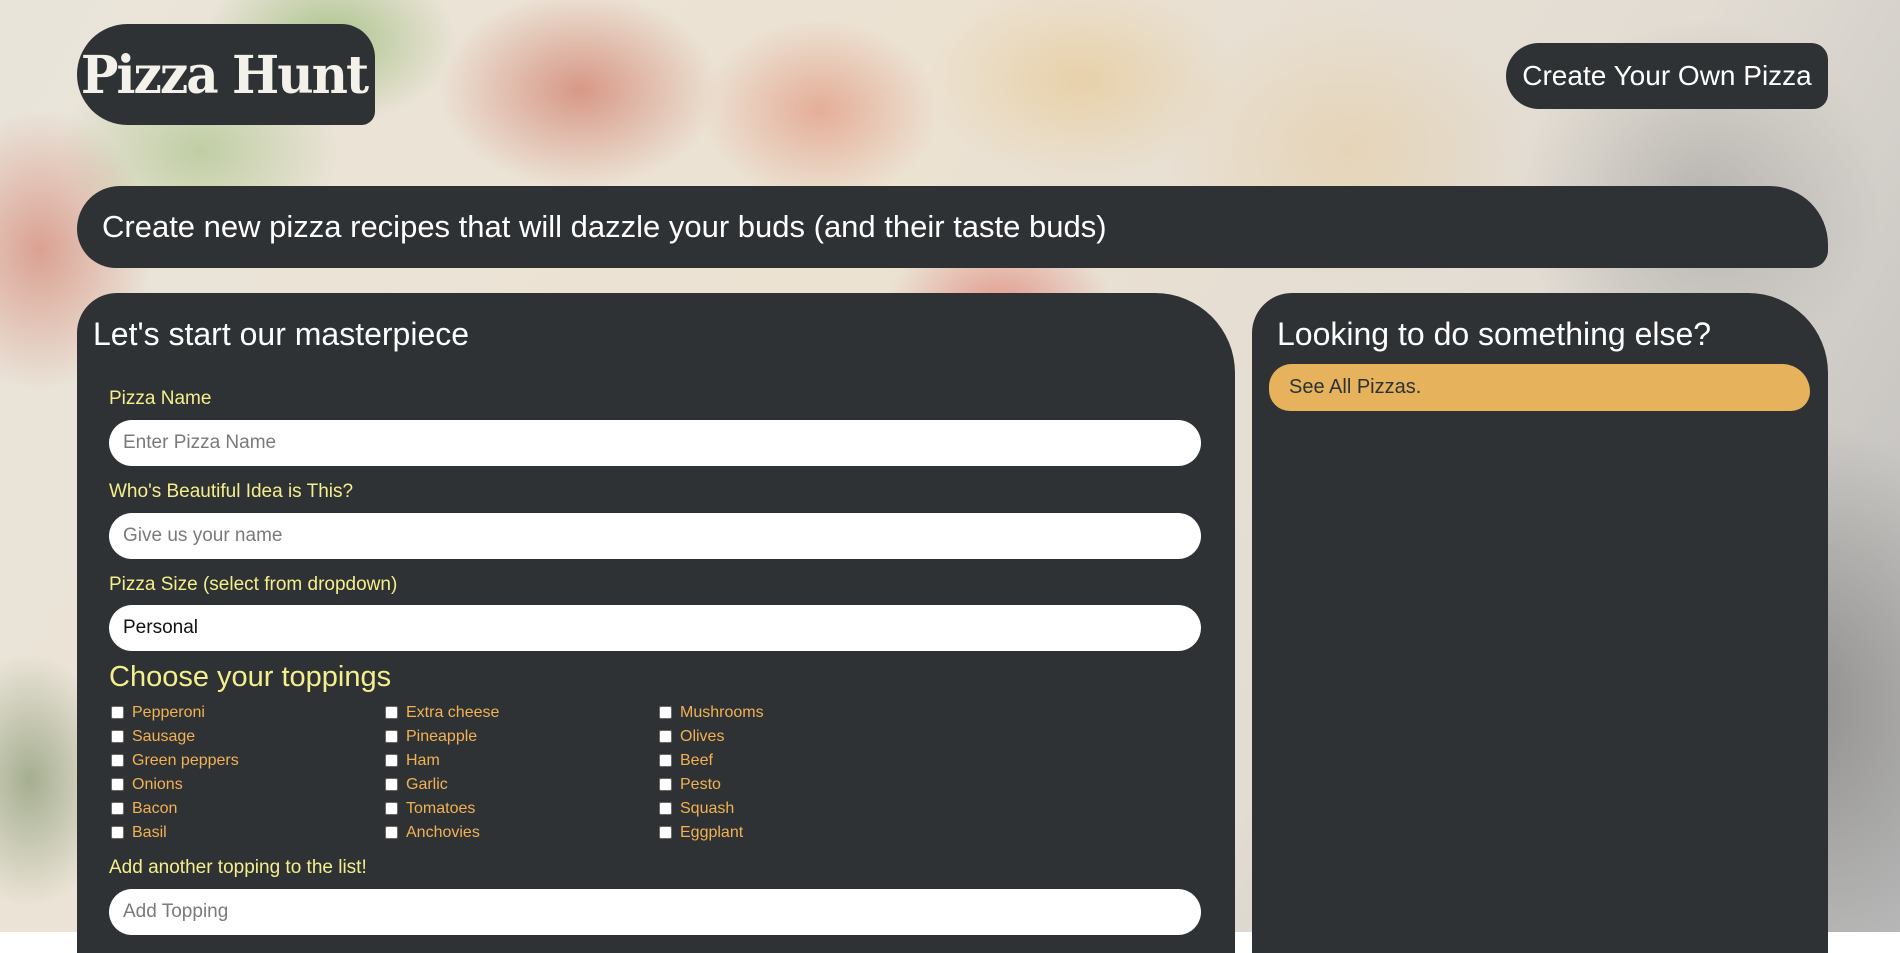 The width and height of the screenshot is (1900, 953). Describe the element at coordinates (248, 760) in the screenshot. I see `topping-option: Green peppers` at that location.